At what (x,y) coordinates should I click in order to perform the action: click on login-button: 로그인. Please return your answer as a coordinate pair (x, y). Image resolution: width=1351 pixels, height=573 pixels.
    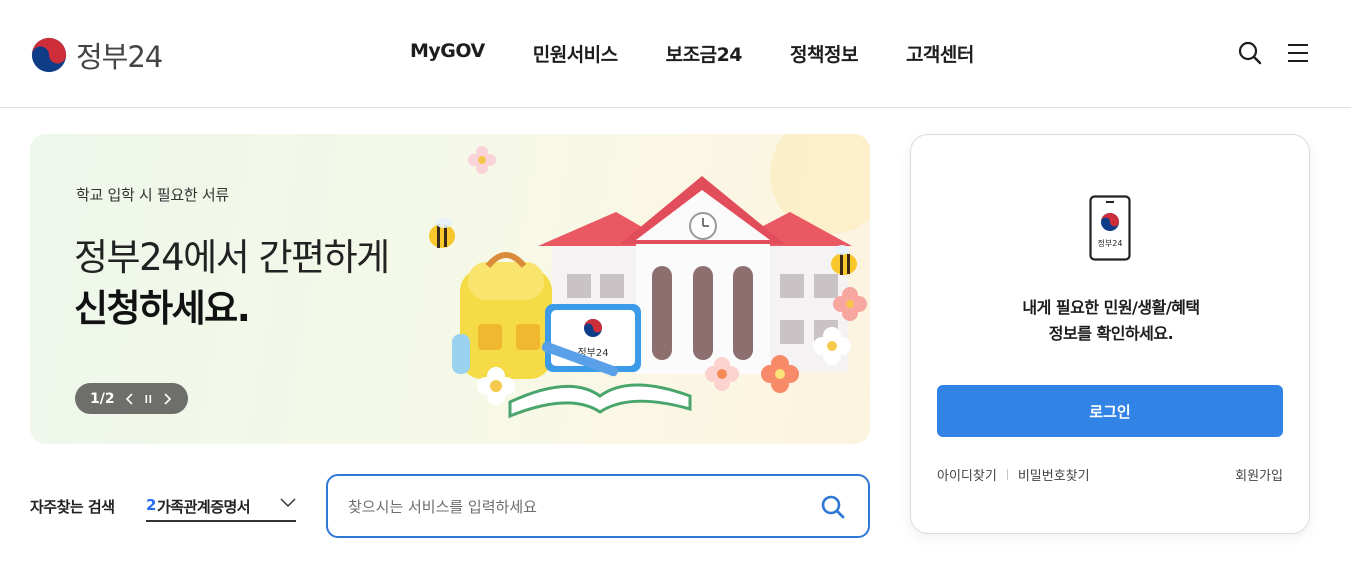
    Looking at the image, I should click on (1110, 411).